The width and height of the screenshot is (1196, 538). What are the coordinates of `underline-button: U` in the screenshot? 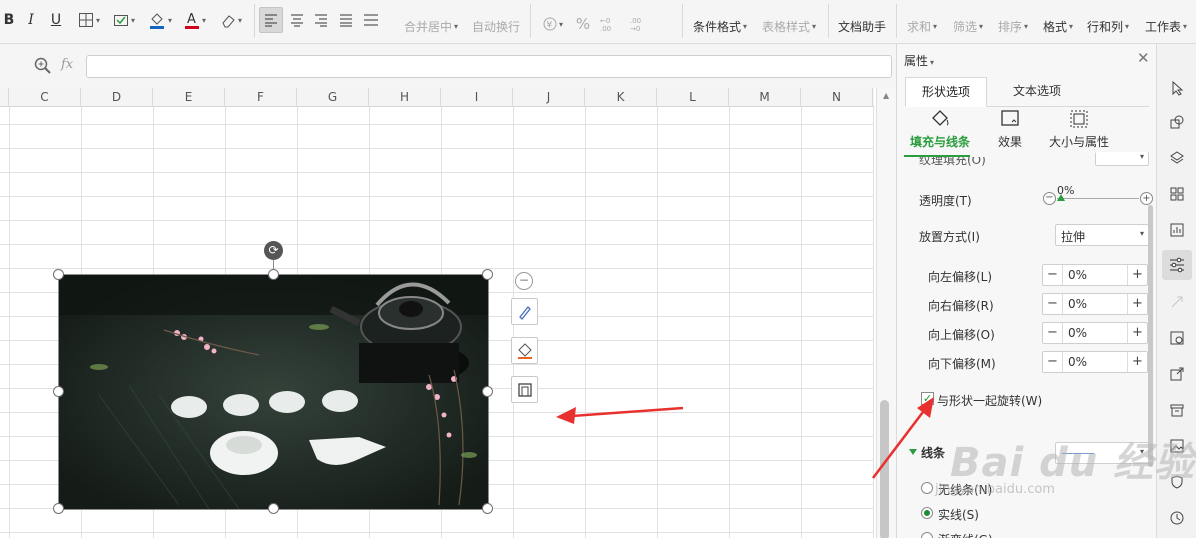 It's located at (56, 20).